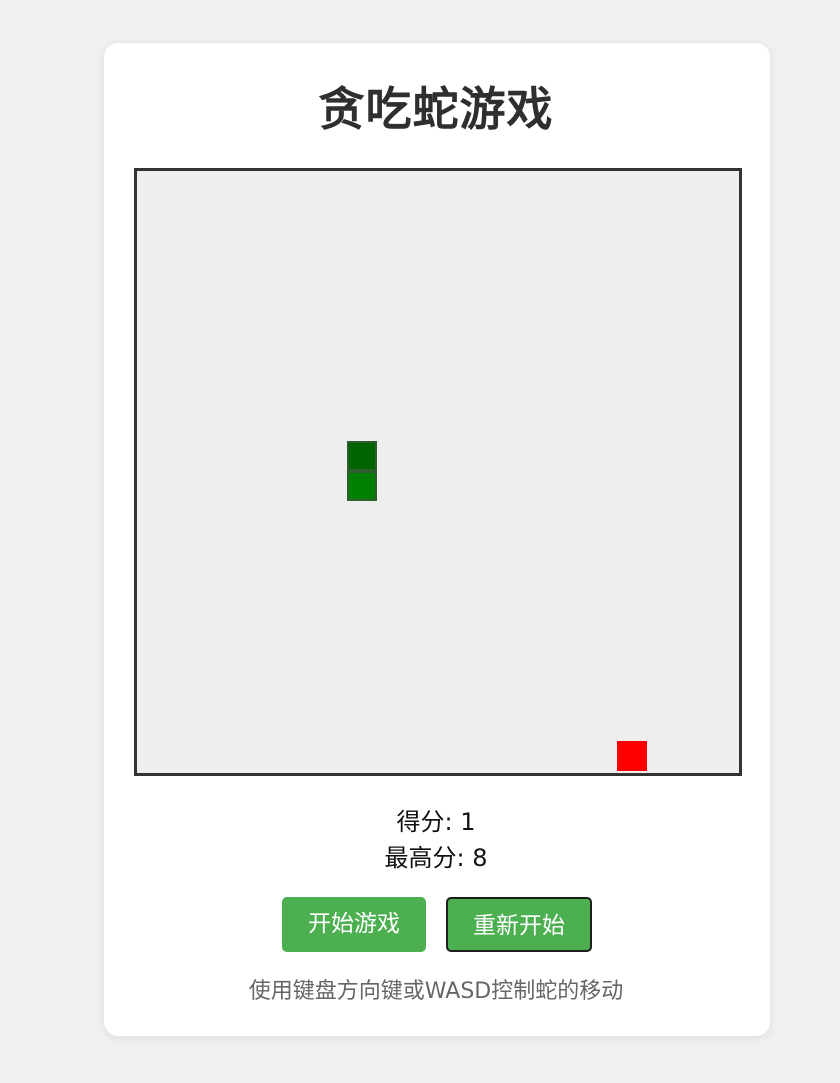  What do you see at coordinates (362, 456) in the screenshot?
I see `snake-head` at bounding box center [362, 456].